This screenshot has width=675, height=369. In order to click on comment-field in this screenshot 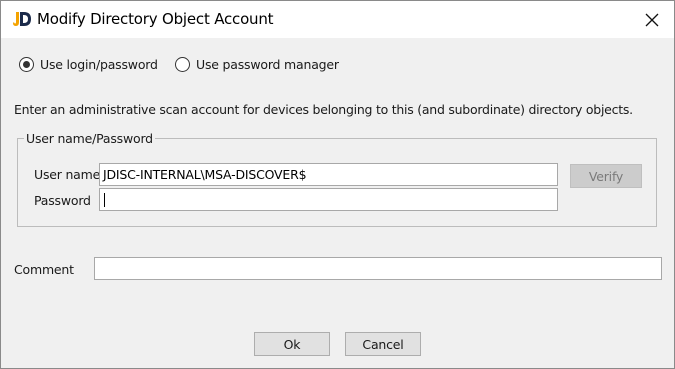, I will do `click(378, 268)`.